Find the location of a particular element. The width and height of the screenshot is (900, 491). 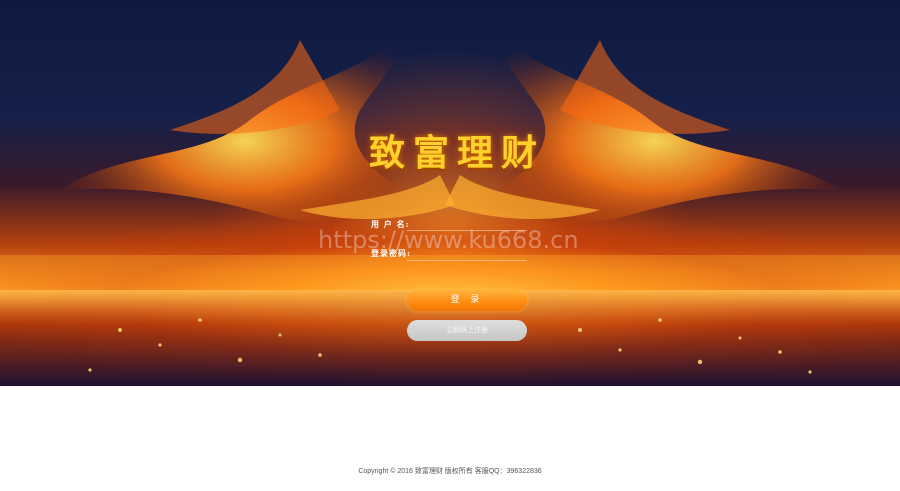

password-label: 登录密码: is located at coordinates (391, 253).